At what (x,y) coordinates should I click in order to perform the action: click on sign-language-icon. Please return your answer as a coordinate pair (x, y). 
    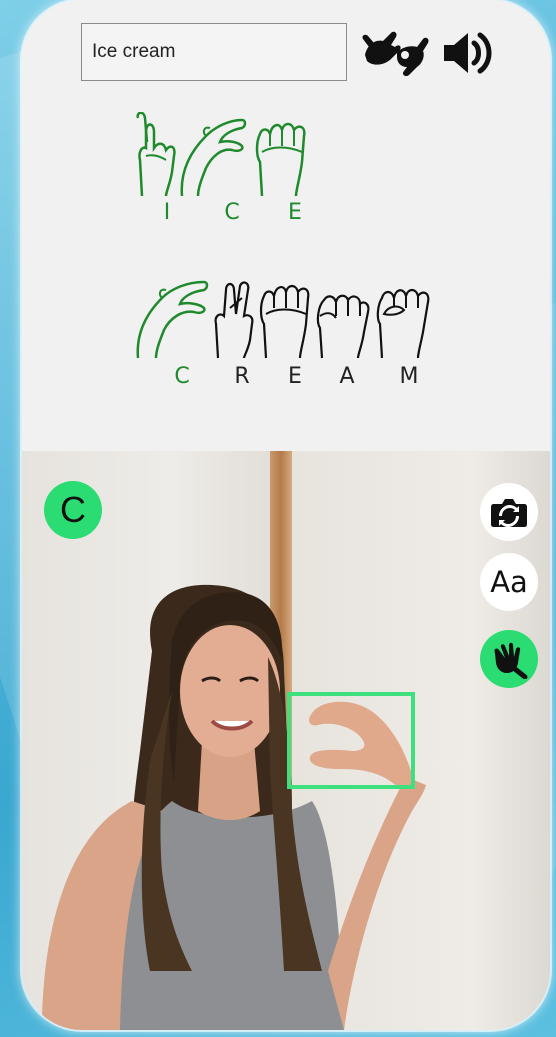
    Looking at the image, I should click on (396, 52).